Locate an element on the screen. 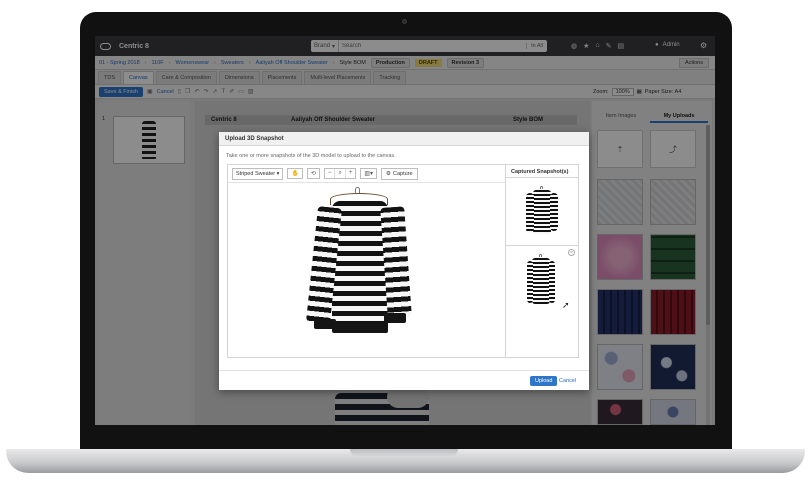 The height and width of the screenshot is (490, 811). capture-label: Capture is located at coordinates (402, 173).